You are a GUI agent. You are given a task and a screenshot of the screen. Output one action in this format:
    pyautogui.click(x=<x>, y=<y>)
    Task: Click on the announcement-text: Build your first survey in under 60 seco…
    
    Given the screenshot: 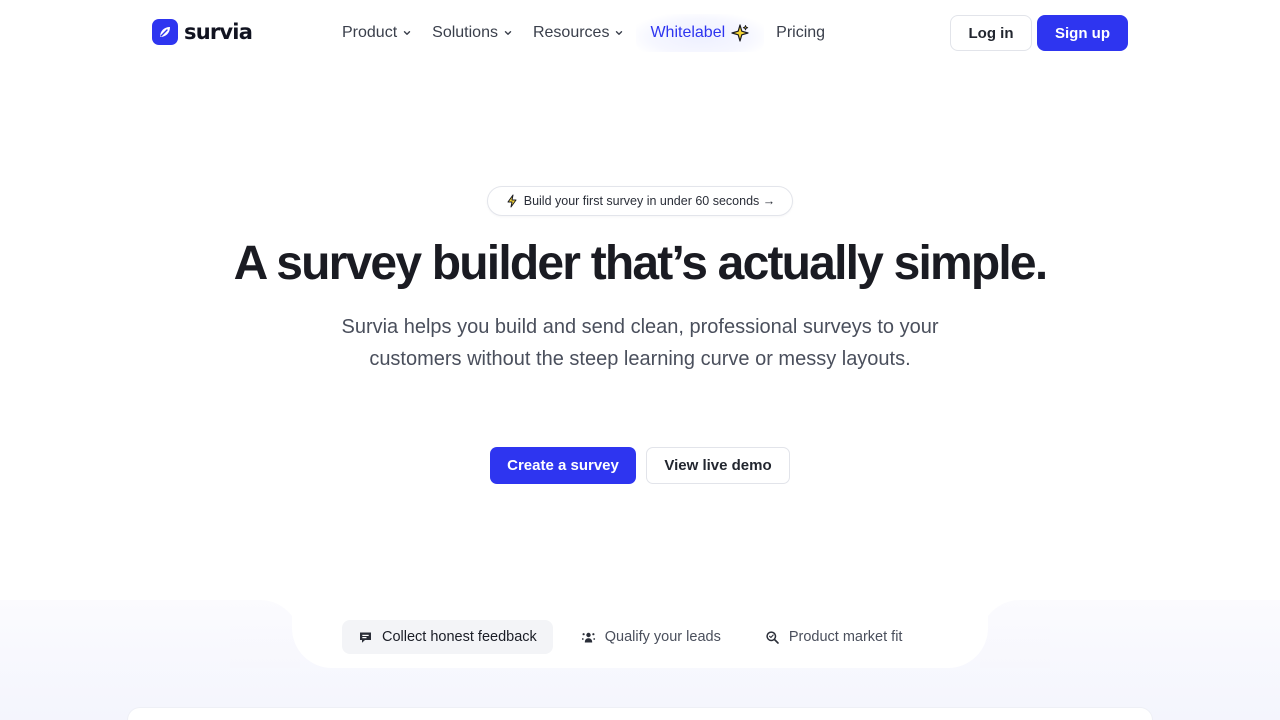 What is the action you would take?
    pyautogui.click(x=649, y=201)
    